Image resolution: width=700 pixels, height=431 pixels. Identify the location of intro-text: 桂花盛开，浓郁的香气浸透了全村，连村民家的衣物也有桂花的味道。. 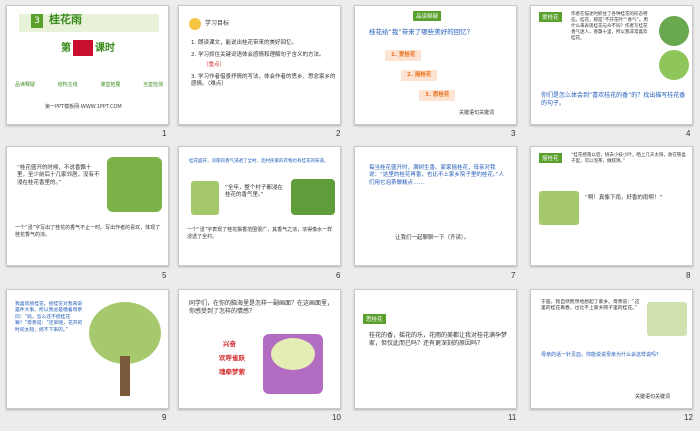
(259, 161).